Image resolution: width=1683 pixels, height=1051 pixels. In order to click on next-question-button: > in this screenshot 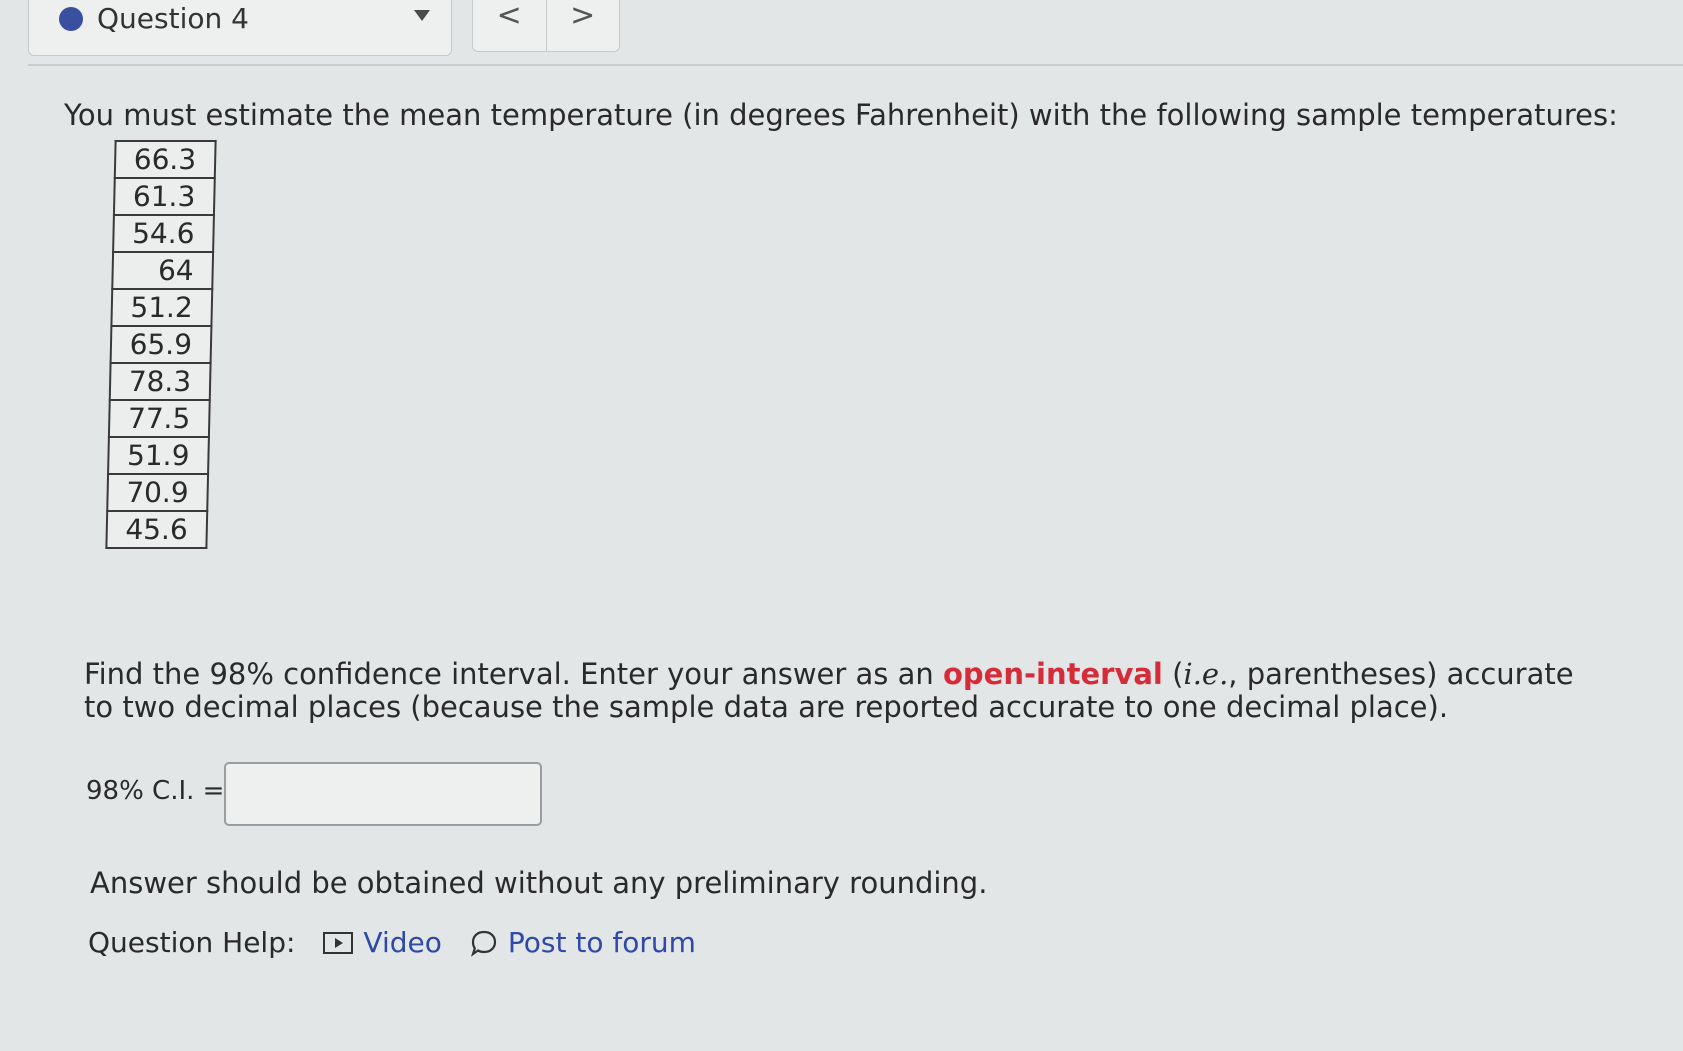, I will do `click(583, 25)`.